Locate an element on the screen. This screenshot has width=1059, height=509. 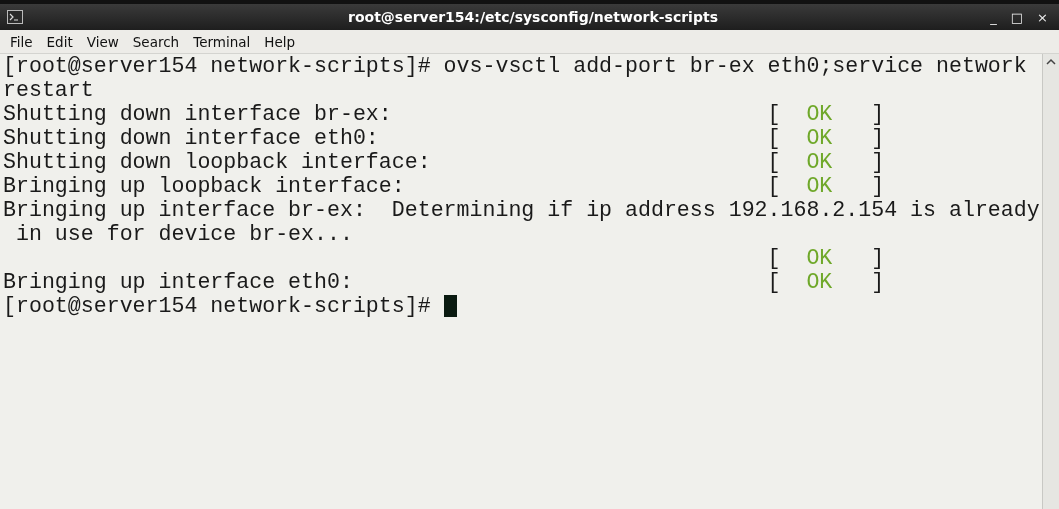
window-control-button: _ is located at coordinates (993, 17).